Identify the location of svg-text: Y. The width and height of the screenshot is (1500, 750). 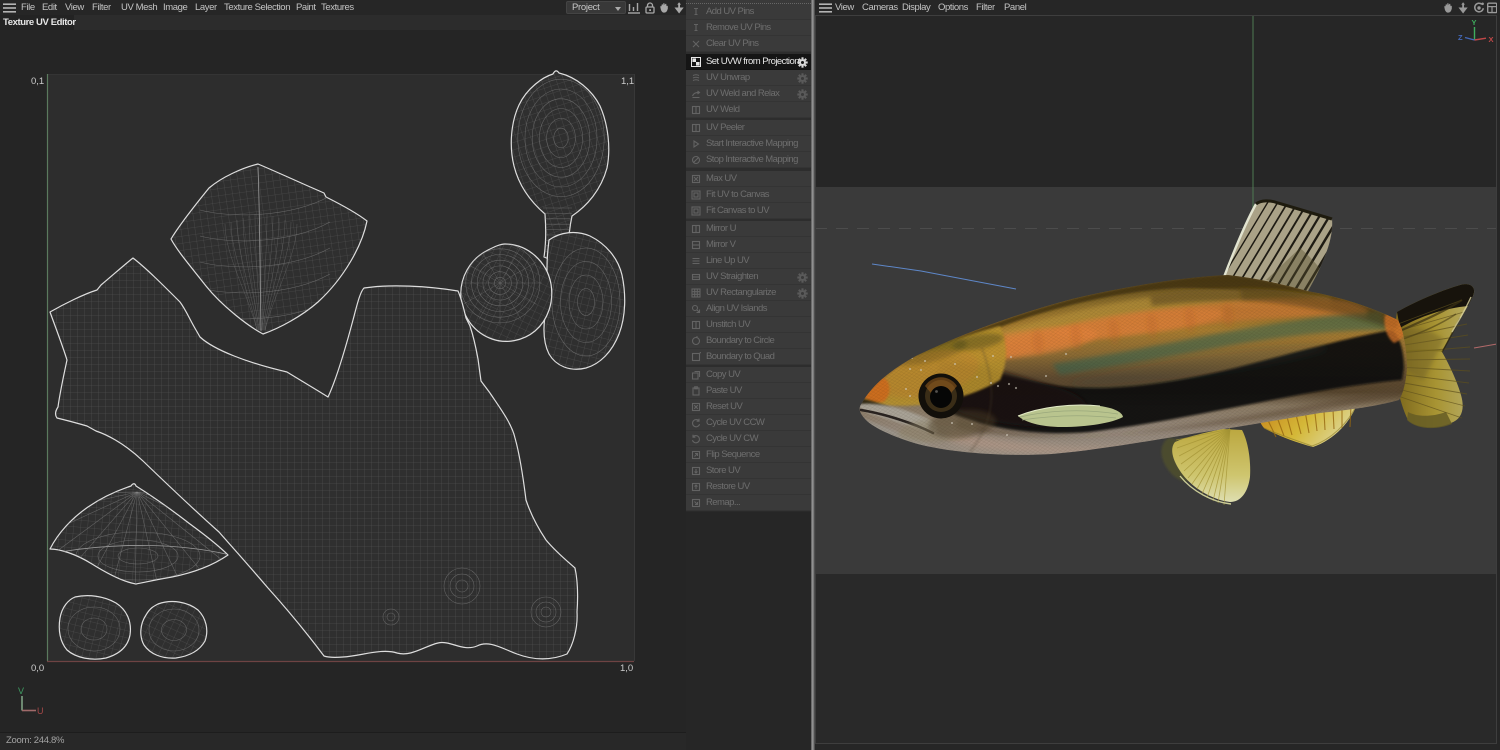
(1474, 22).